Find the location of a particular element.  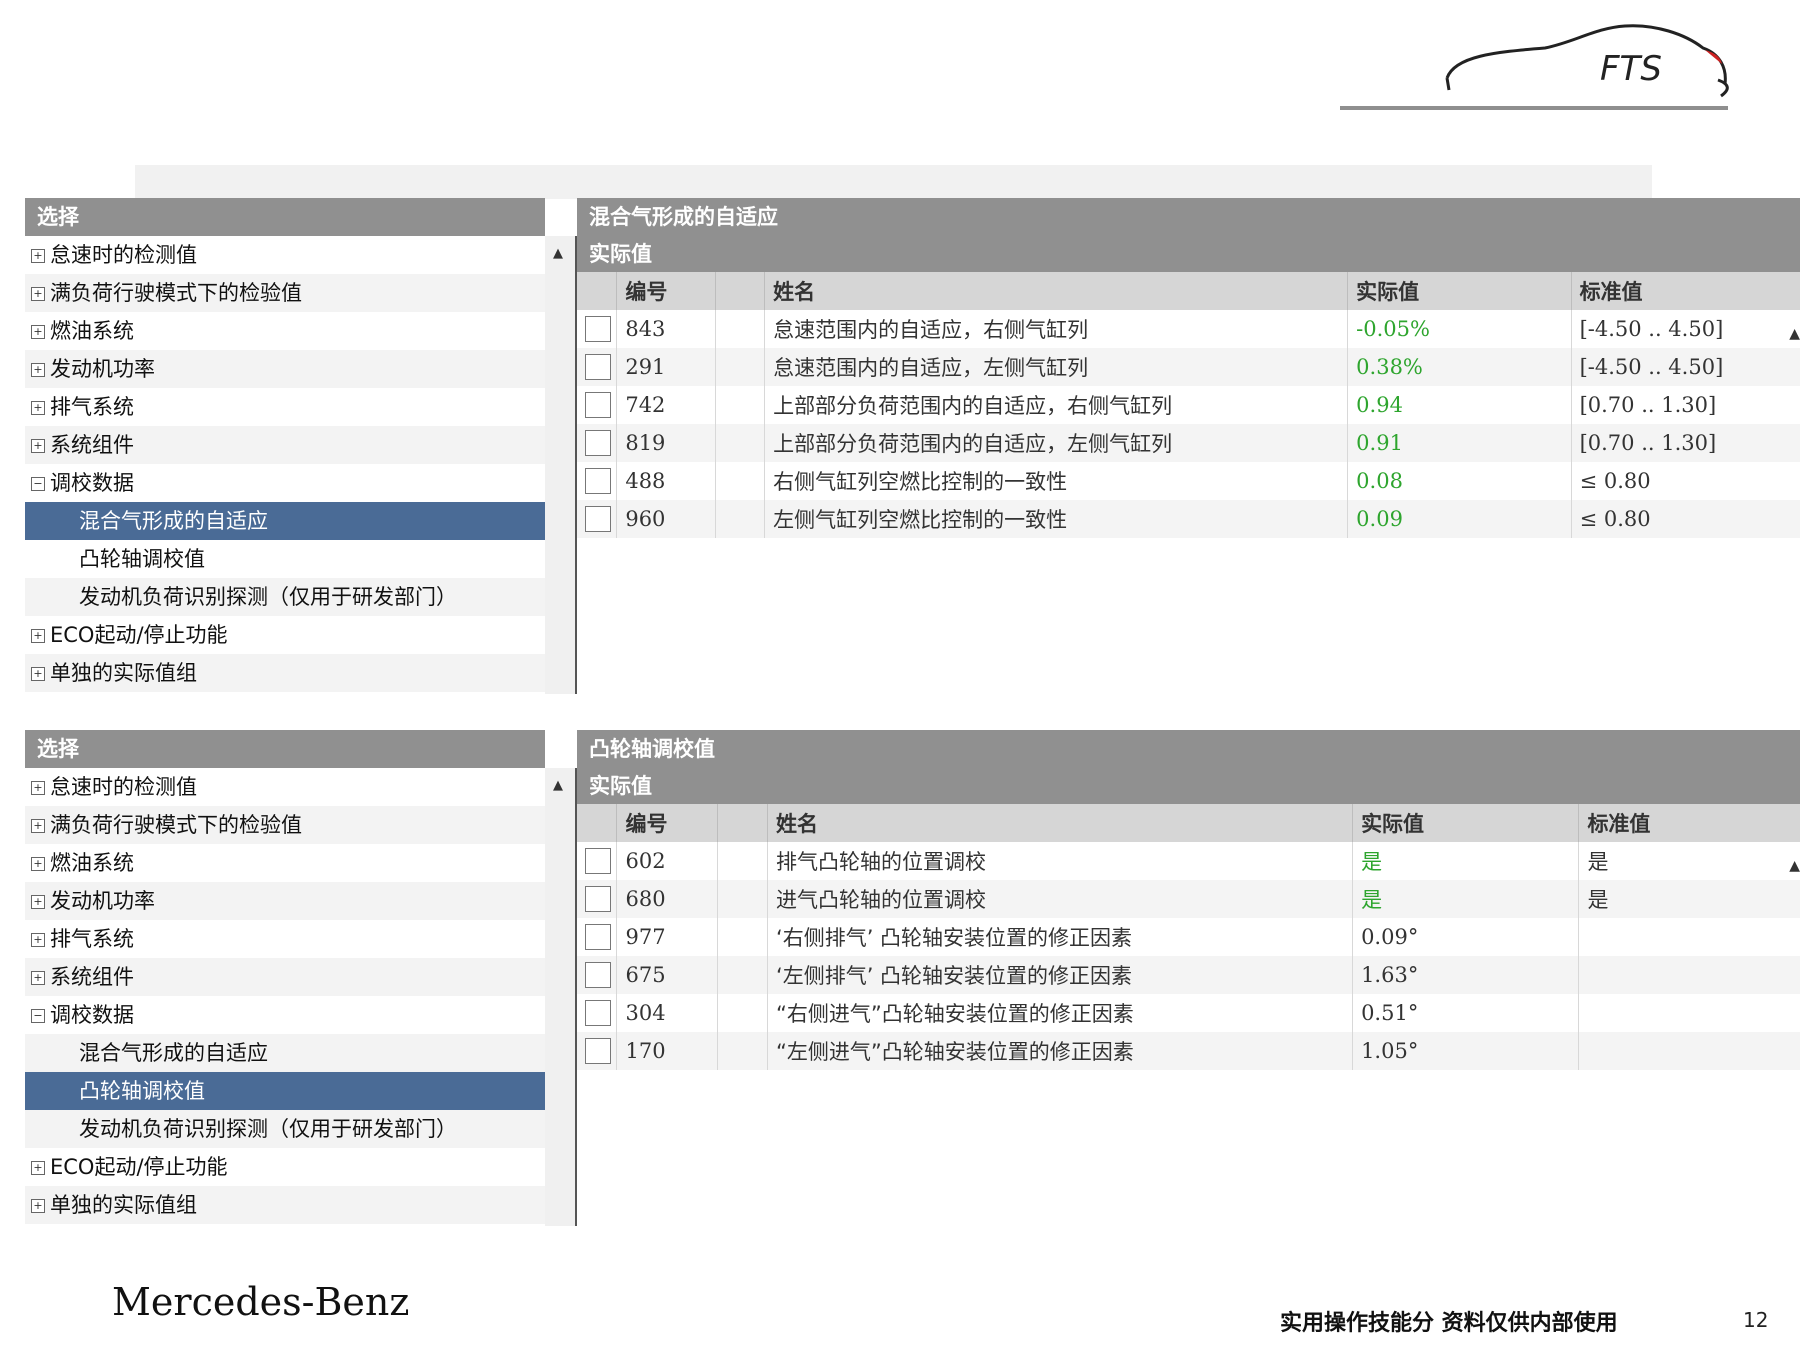

tree-item: 混合气形成的自适应 is located at coordinates (285, 1053).